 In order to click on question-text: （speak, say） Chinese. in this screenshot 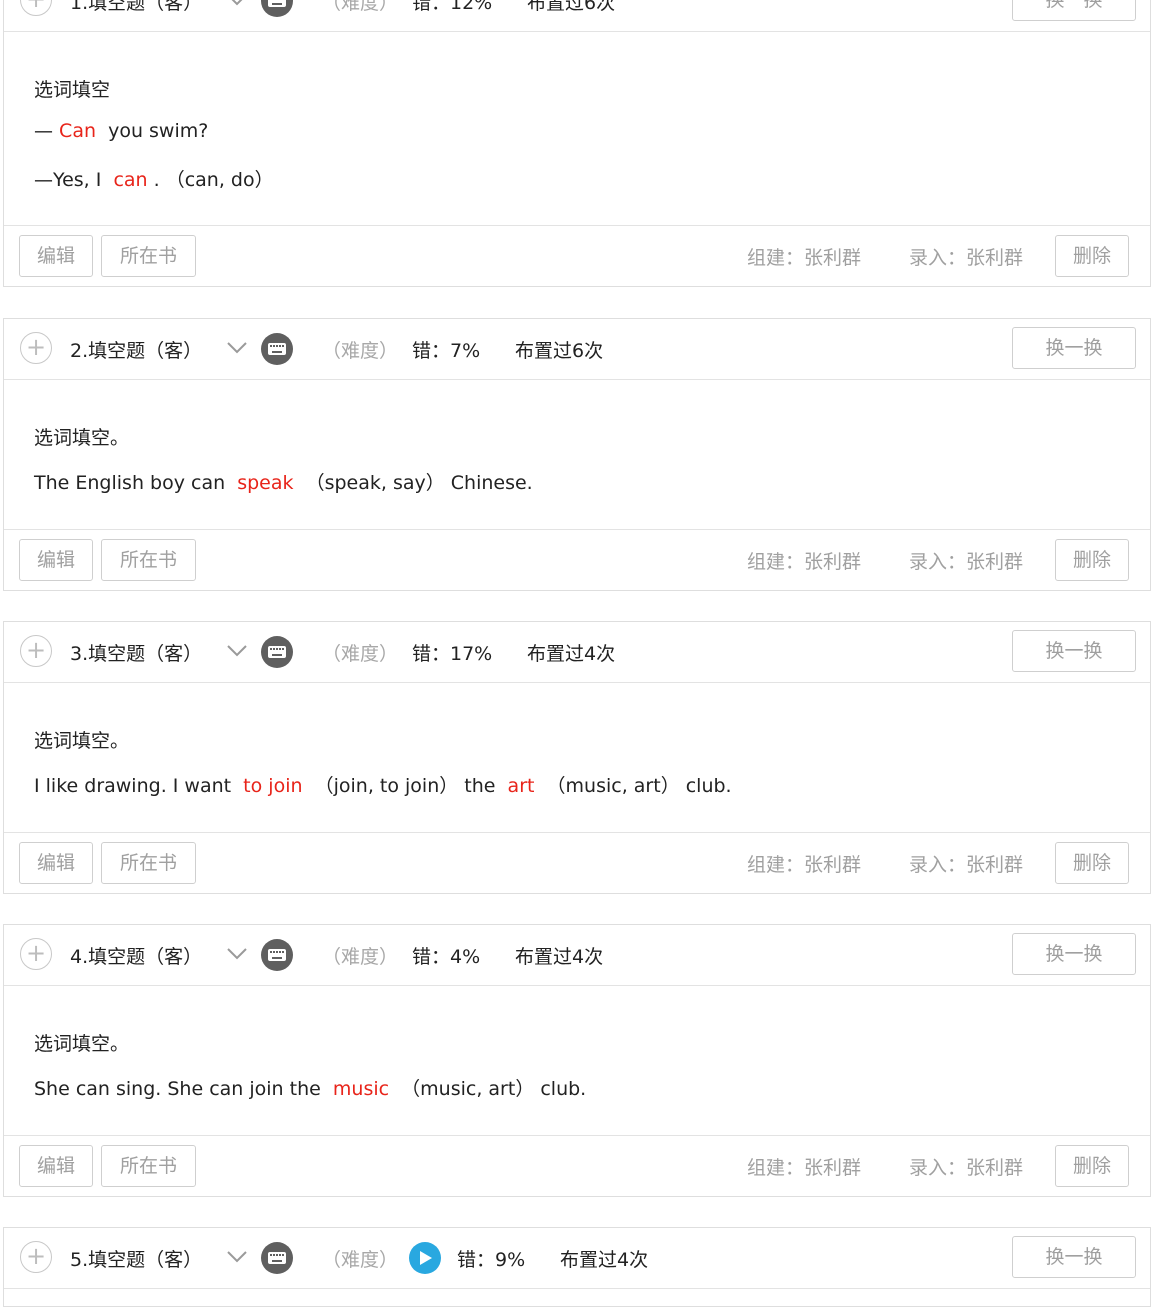, I will do `click(413, 483)`.